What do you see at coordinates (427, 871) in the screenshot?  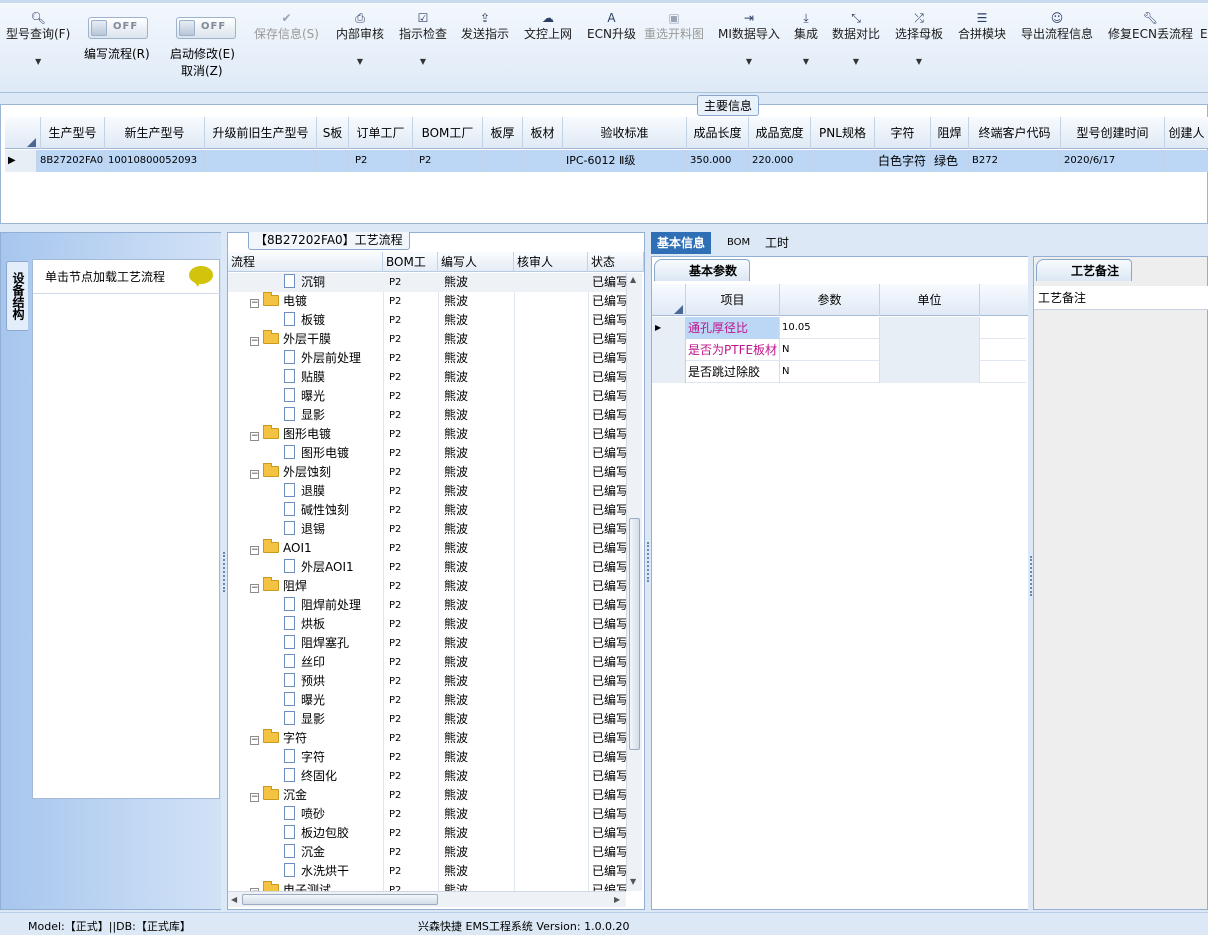 I see `tree-row: 水洗烘干 P2 熊波 已编写` at bounding box center [427, 871].